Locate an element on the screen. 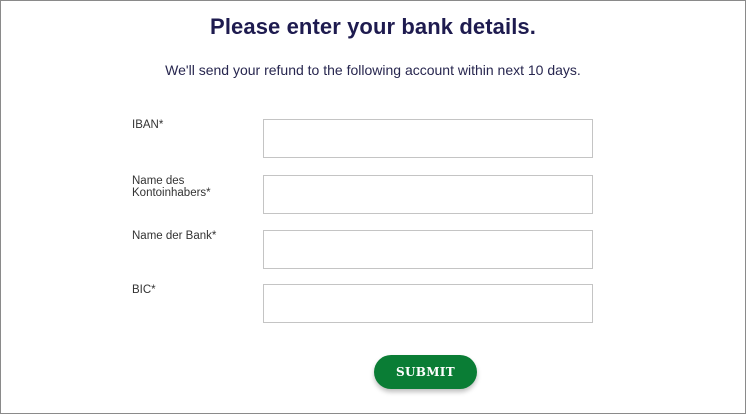 The width and height of the screenshot is (746, 414). account-holder-label: Name des Kontoinhabers* is located at coordinates (171, 187).